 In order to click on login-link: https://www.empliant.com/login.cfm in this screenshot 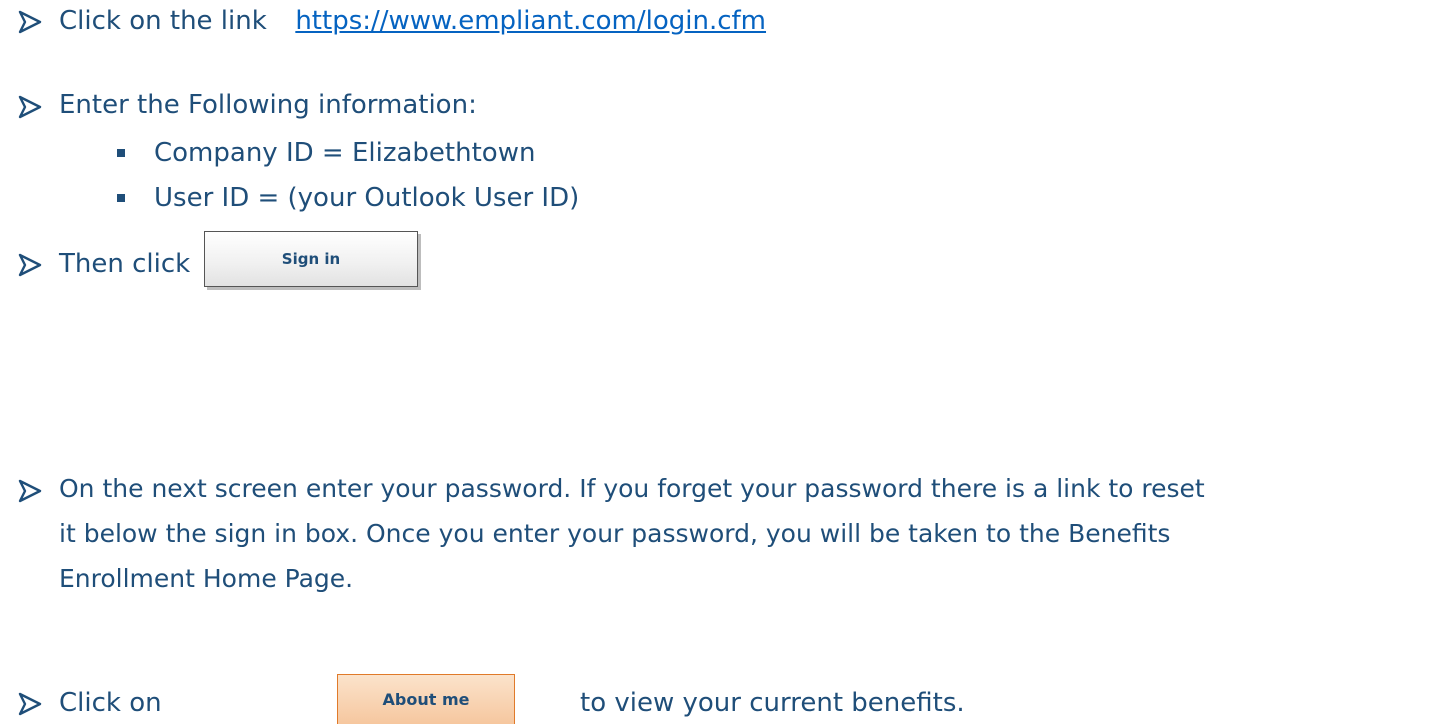, I will do `click(530, 21)`.